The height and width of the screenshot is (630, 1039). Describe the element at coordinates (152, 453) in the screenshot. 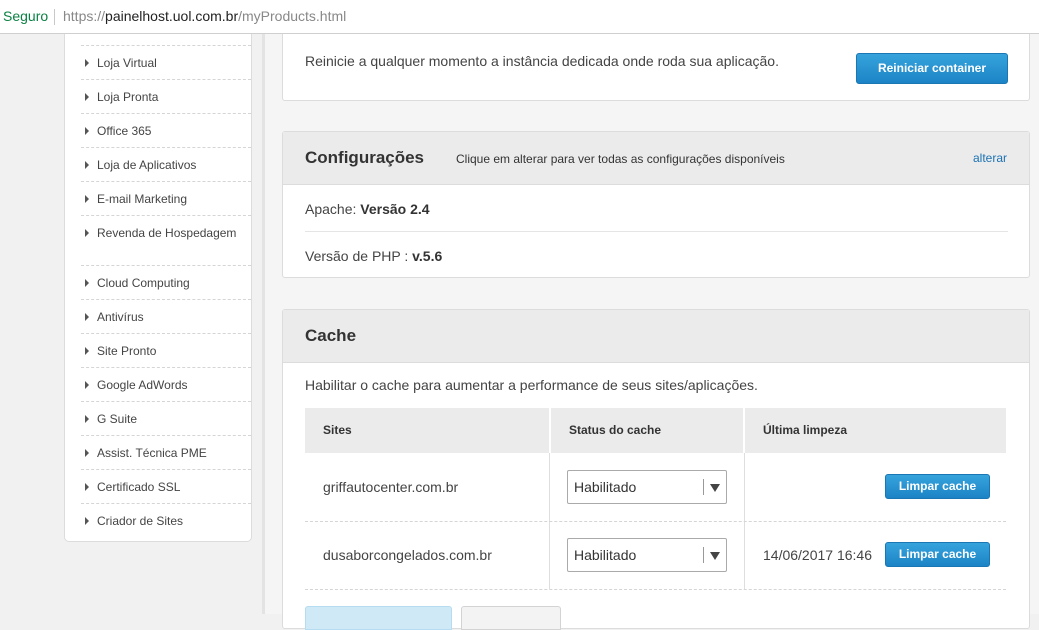

I see `sidebar-item-label: Assist. Técnica PME` at that location.